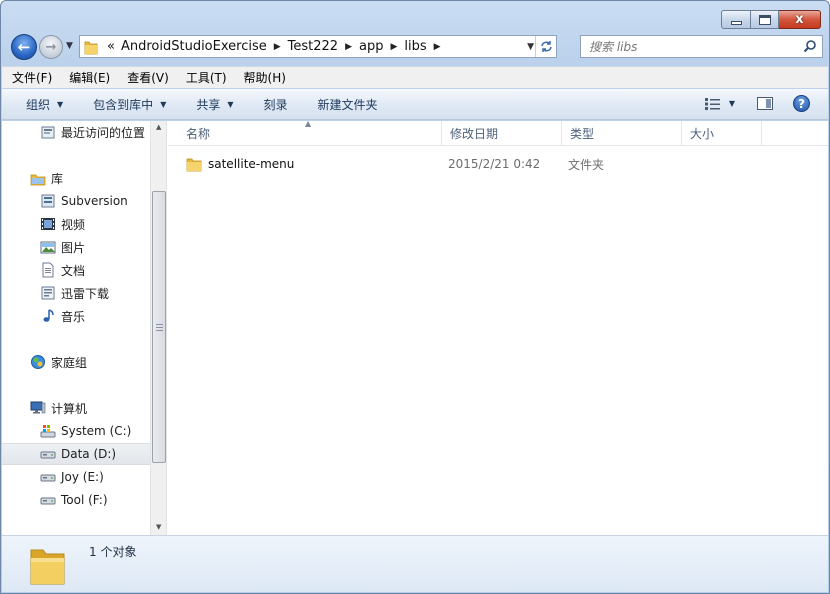 Image resolution: width=830 pixels, height=594 pixels. What do you see at coordinates (310, 133) in the screenshot?
I see `column-name: 名称` at bounding box center [310, 133].